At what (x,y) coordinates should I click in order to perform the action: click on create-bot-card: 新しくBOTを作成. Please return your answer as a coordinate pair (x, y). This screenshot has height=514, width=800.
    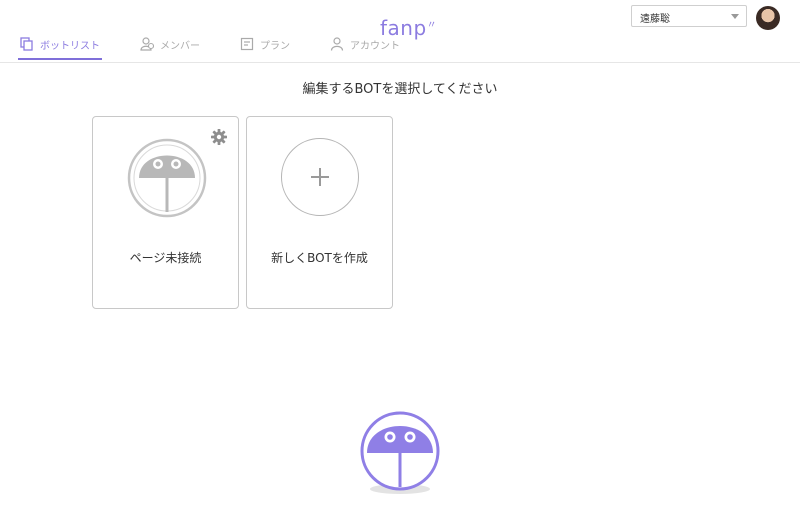
    Looking at the image, I should click on (319, 212).